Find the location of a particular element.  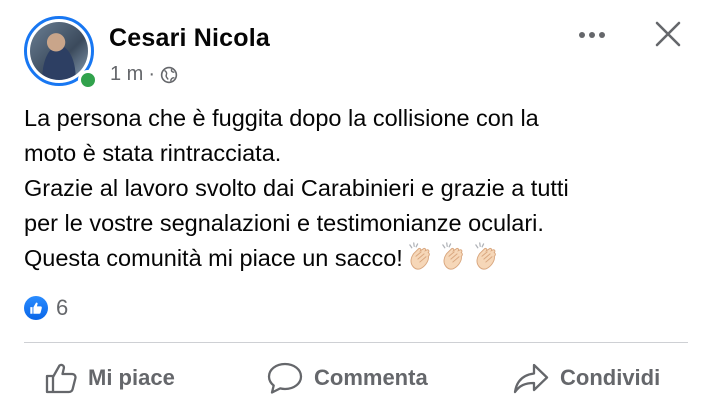

share-button-label: Condividi is located at coordinates (610, 377).